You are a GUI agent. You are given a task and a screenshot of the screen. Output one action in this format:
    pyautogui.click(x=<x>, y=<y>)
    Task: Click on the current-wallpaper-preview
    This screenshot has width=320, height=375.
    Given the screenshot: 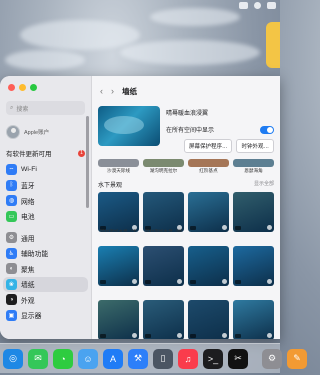 What is the action you would take?
    pyautogui.click(x=129, y=126)
    